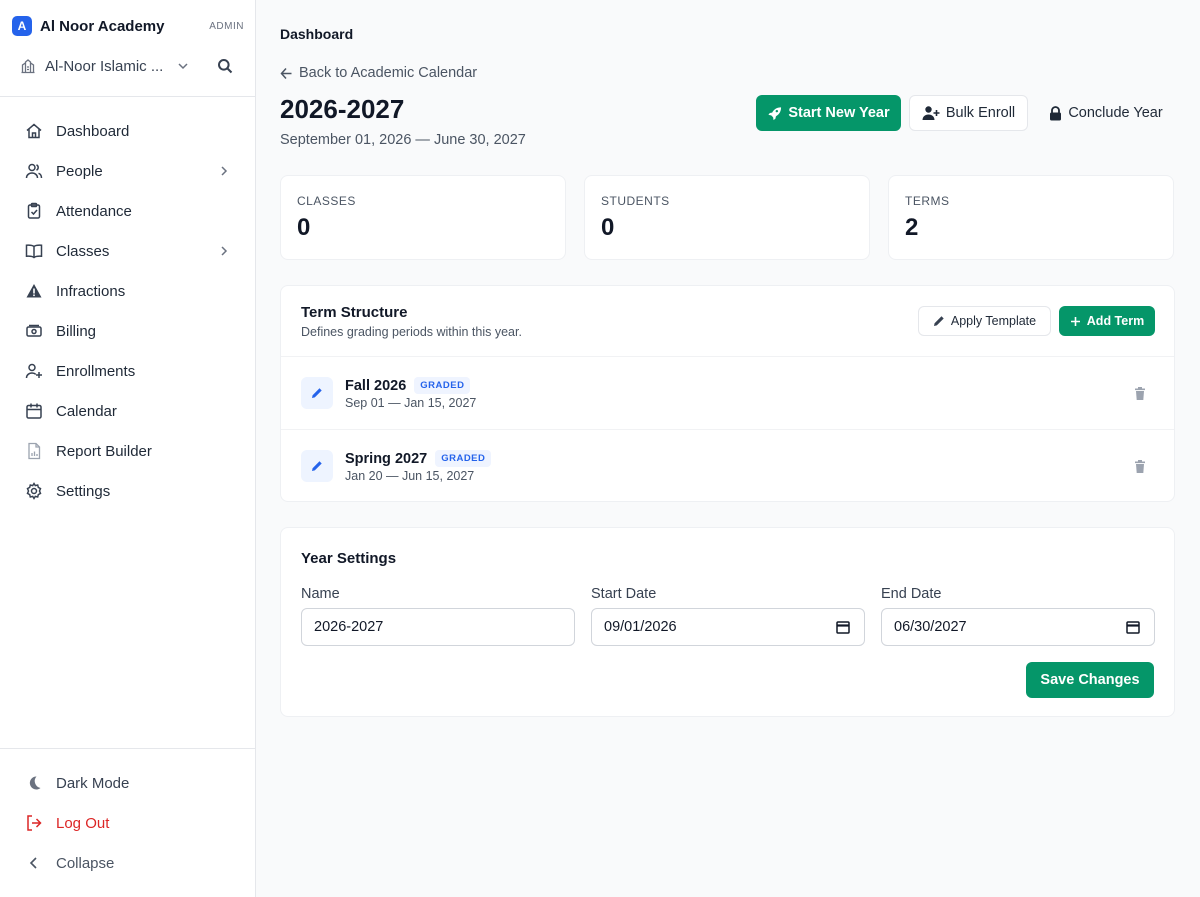 The image size is (1200, 897). I want to click on conclude-year-button: Conclude Year, so click(1106, 113).